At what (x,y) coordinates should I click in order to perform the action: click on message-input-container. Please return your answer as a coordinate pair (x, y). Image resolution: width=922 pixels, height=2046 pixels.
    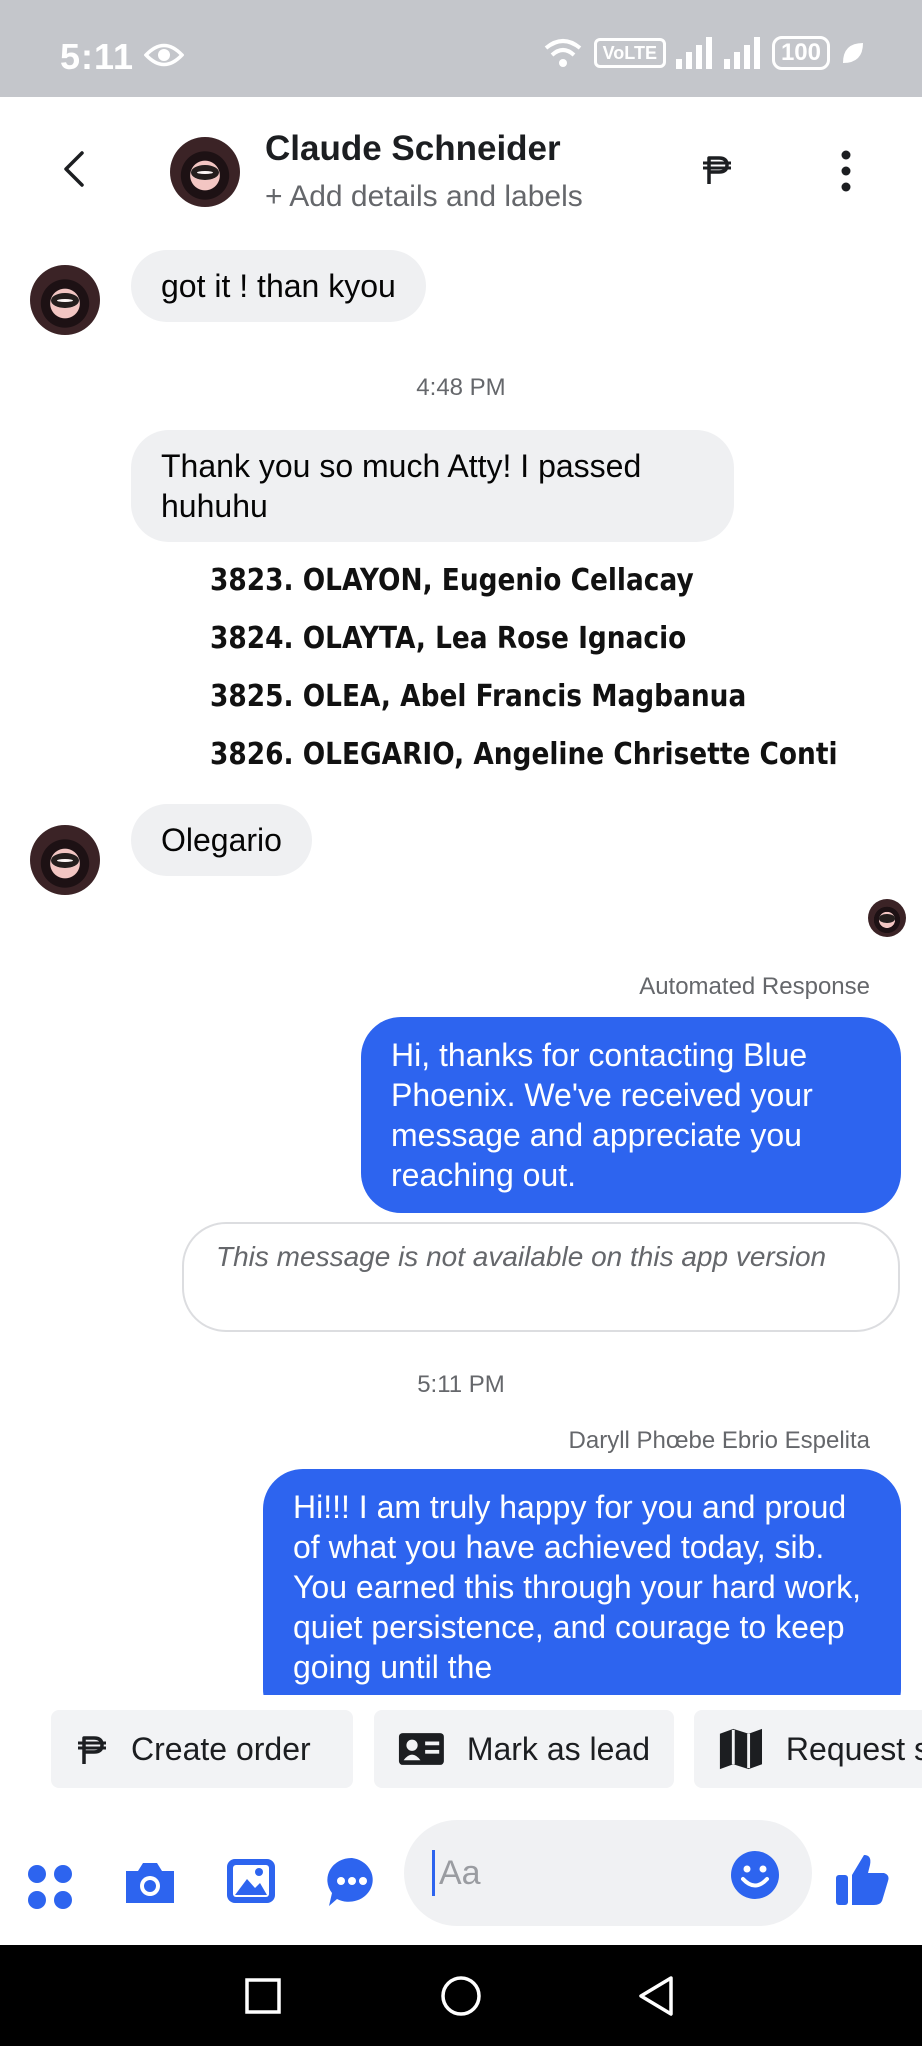
    Looking at the image, I should click on (608, 1873).